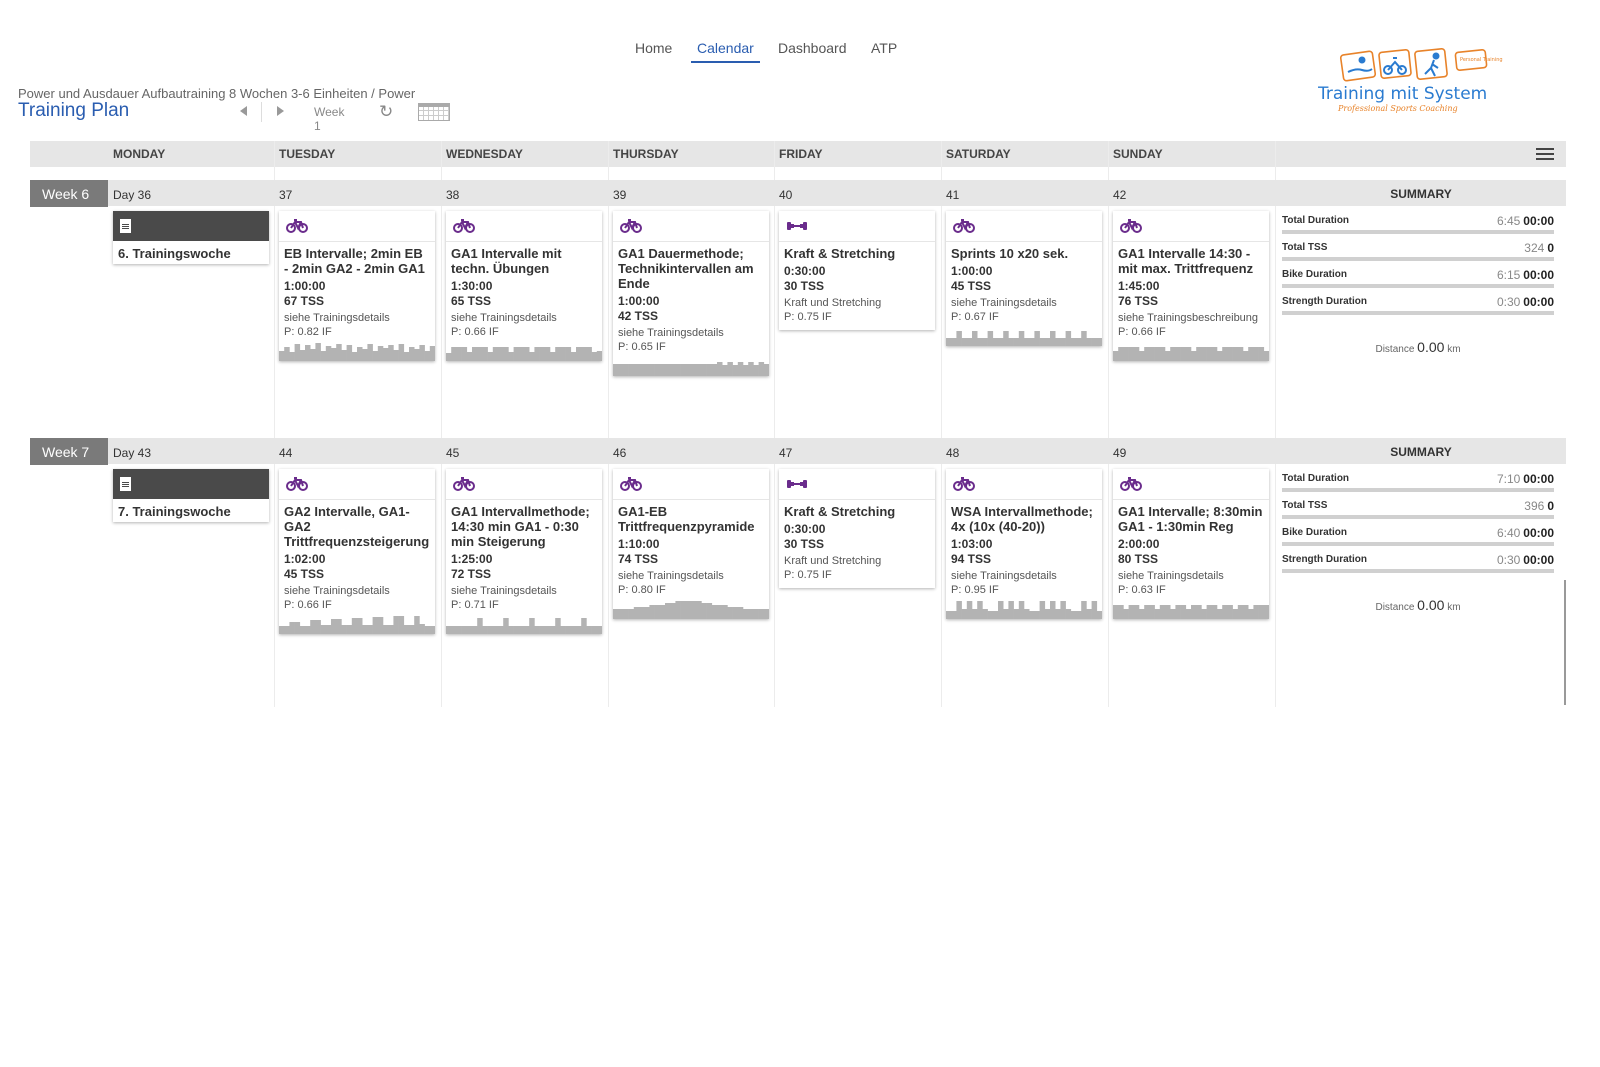  What do you see at coordinates (1316, 478) in the screenshot?
I see `summary-label: Total Duration` at bounding box center [1316, 478].